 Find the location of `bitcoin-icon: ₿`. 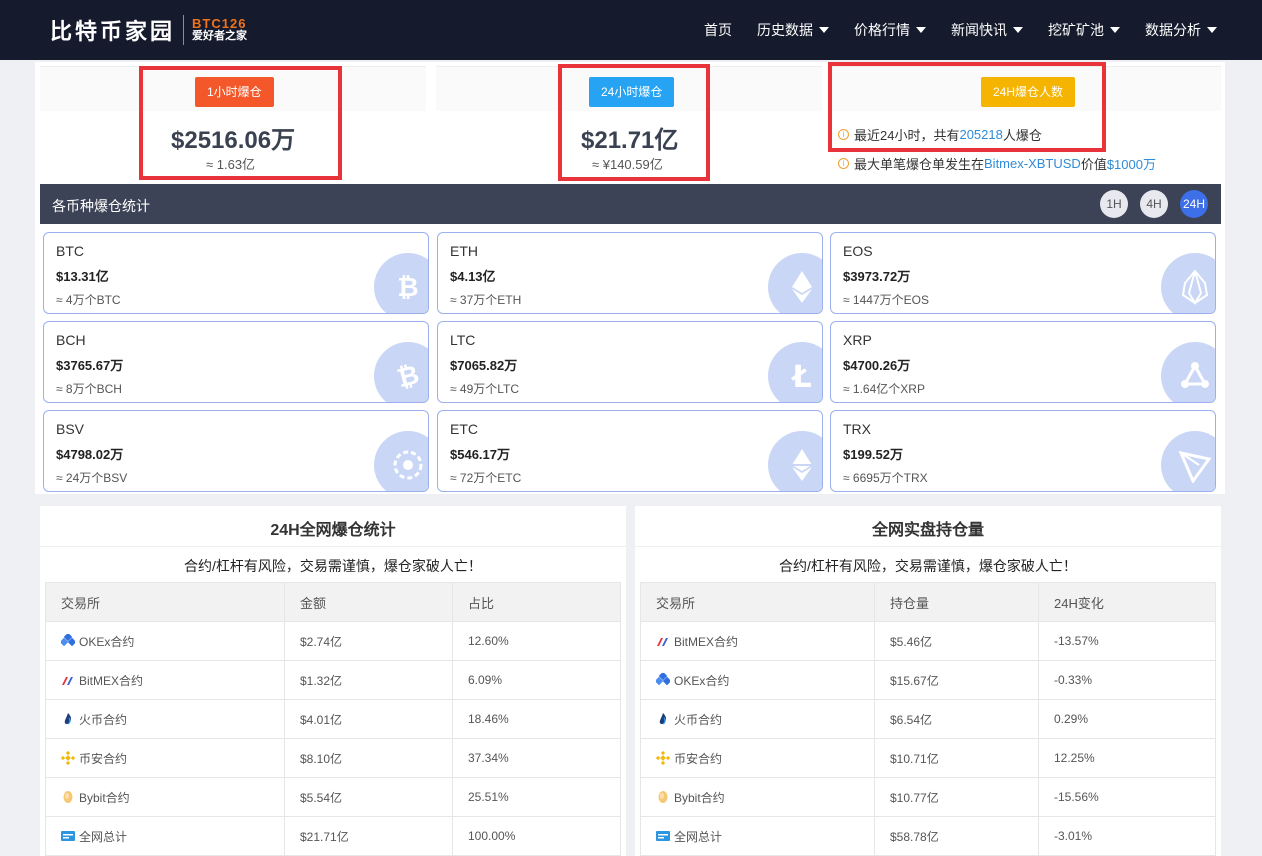

bitcoin-icon: ₿ is located at coordinates (401, 283).